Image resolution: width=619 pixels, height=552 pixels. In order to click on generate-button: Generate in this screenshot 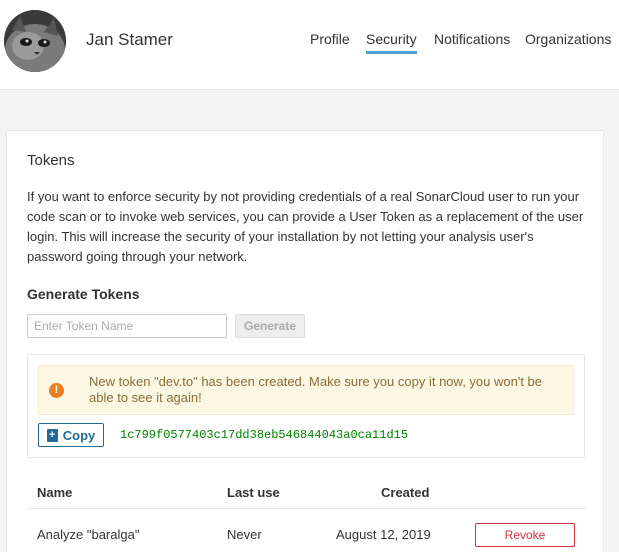, I will do `click(270, 326)`.